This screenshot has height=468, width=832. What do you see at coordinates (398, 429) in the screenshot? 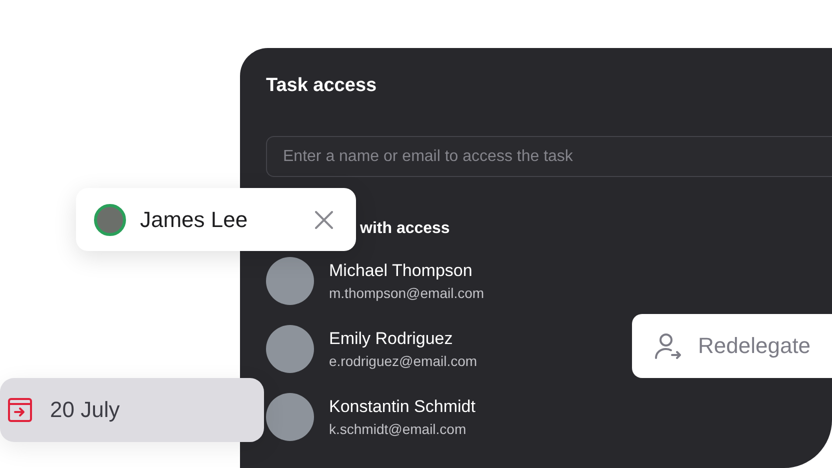
I see `person-email: k.schmidt@email.com` at bounding box center [398, 429].